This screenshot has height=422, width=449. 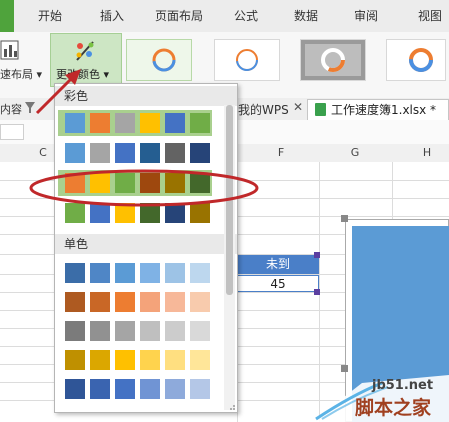 What do you see at coordinates (278, 283) in the screenshot?
I see `cell-value: 45` at bounding box center [278, 283].